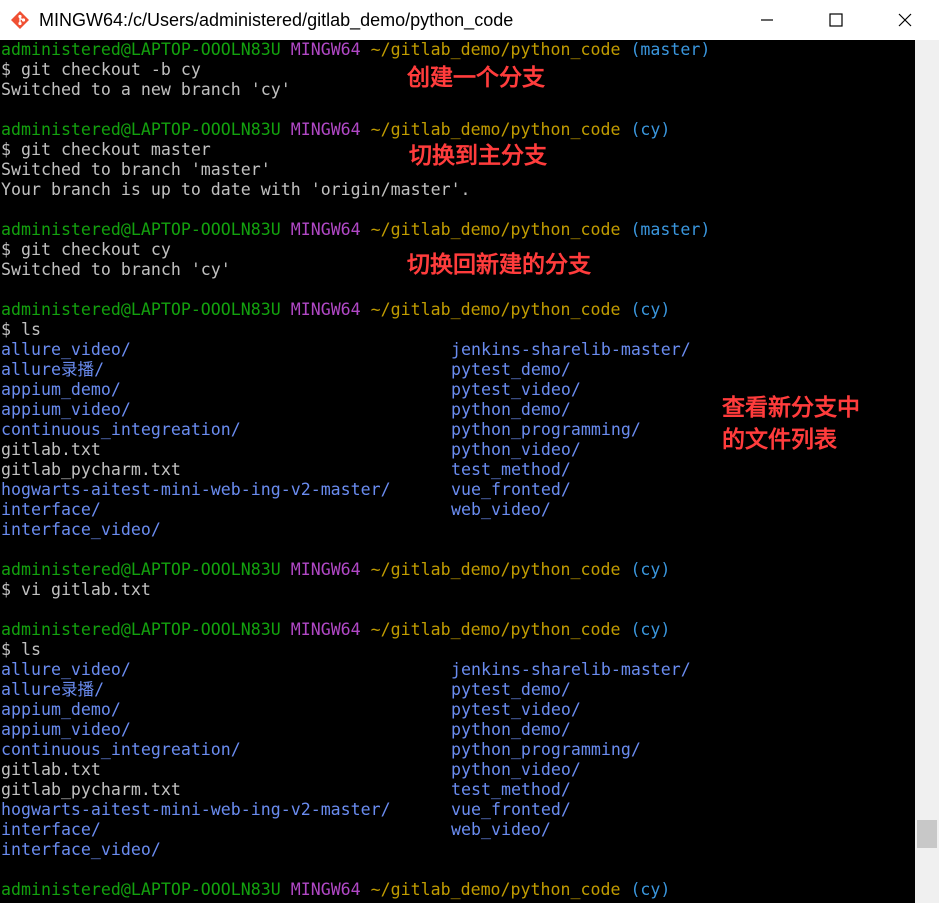 This screenshot has height=903, width=939. I want to click on close-icon, so click(905, 20).